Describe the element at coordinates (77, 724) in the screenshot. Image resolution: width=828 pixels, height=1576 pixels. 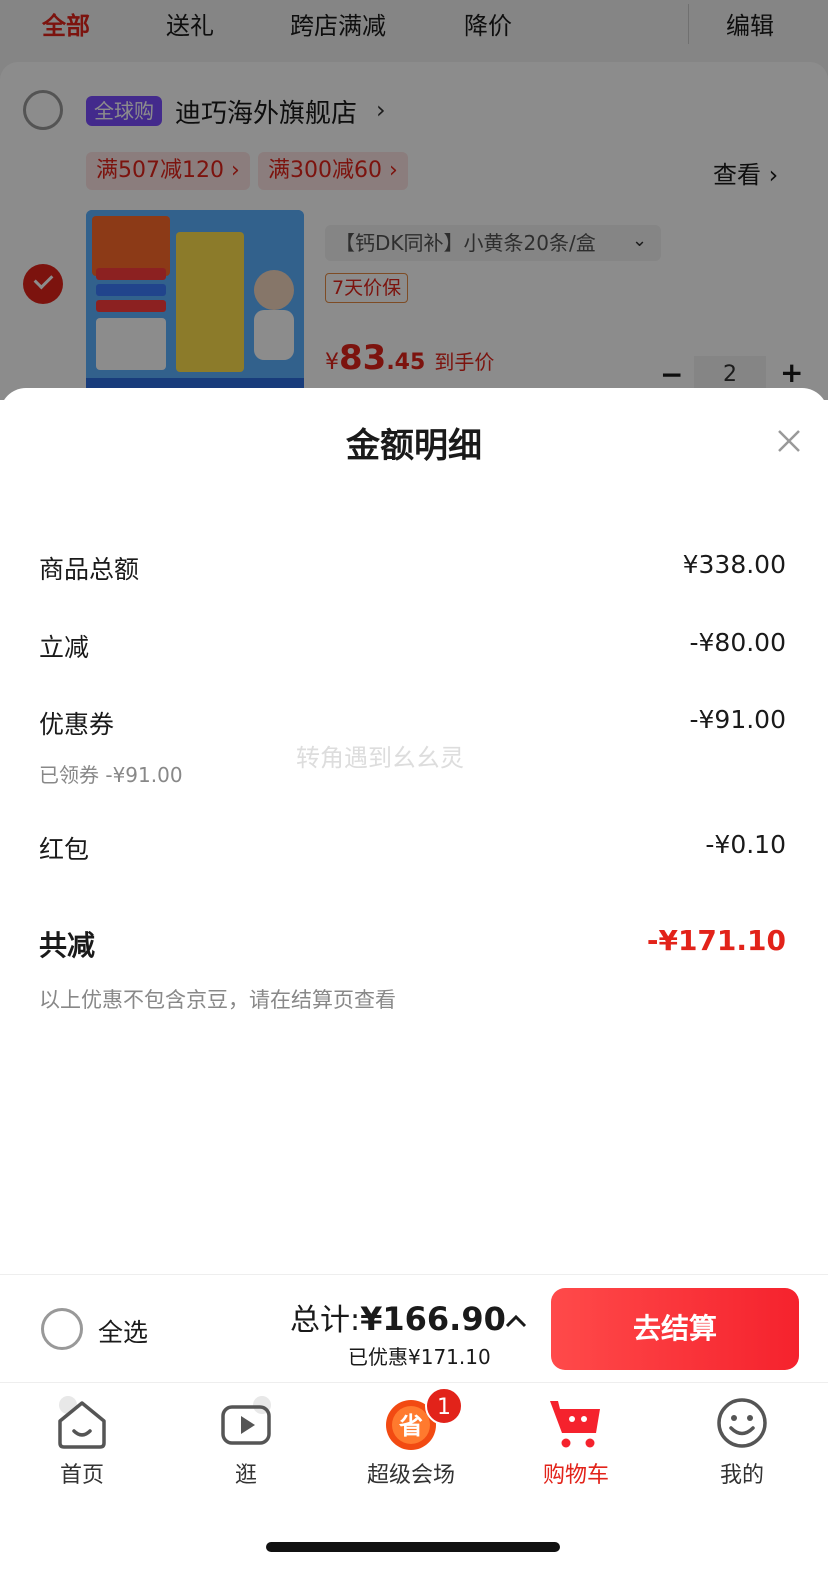
I see `coupon-label: 优惠券` at that location.